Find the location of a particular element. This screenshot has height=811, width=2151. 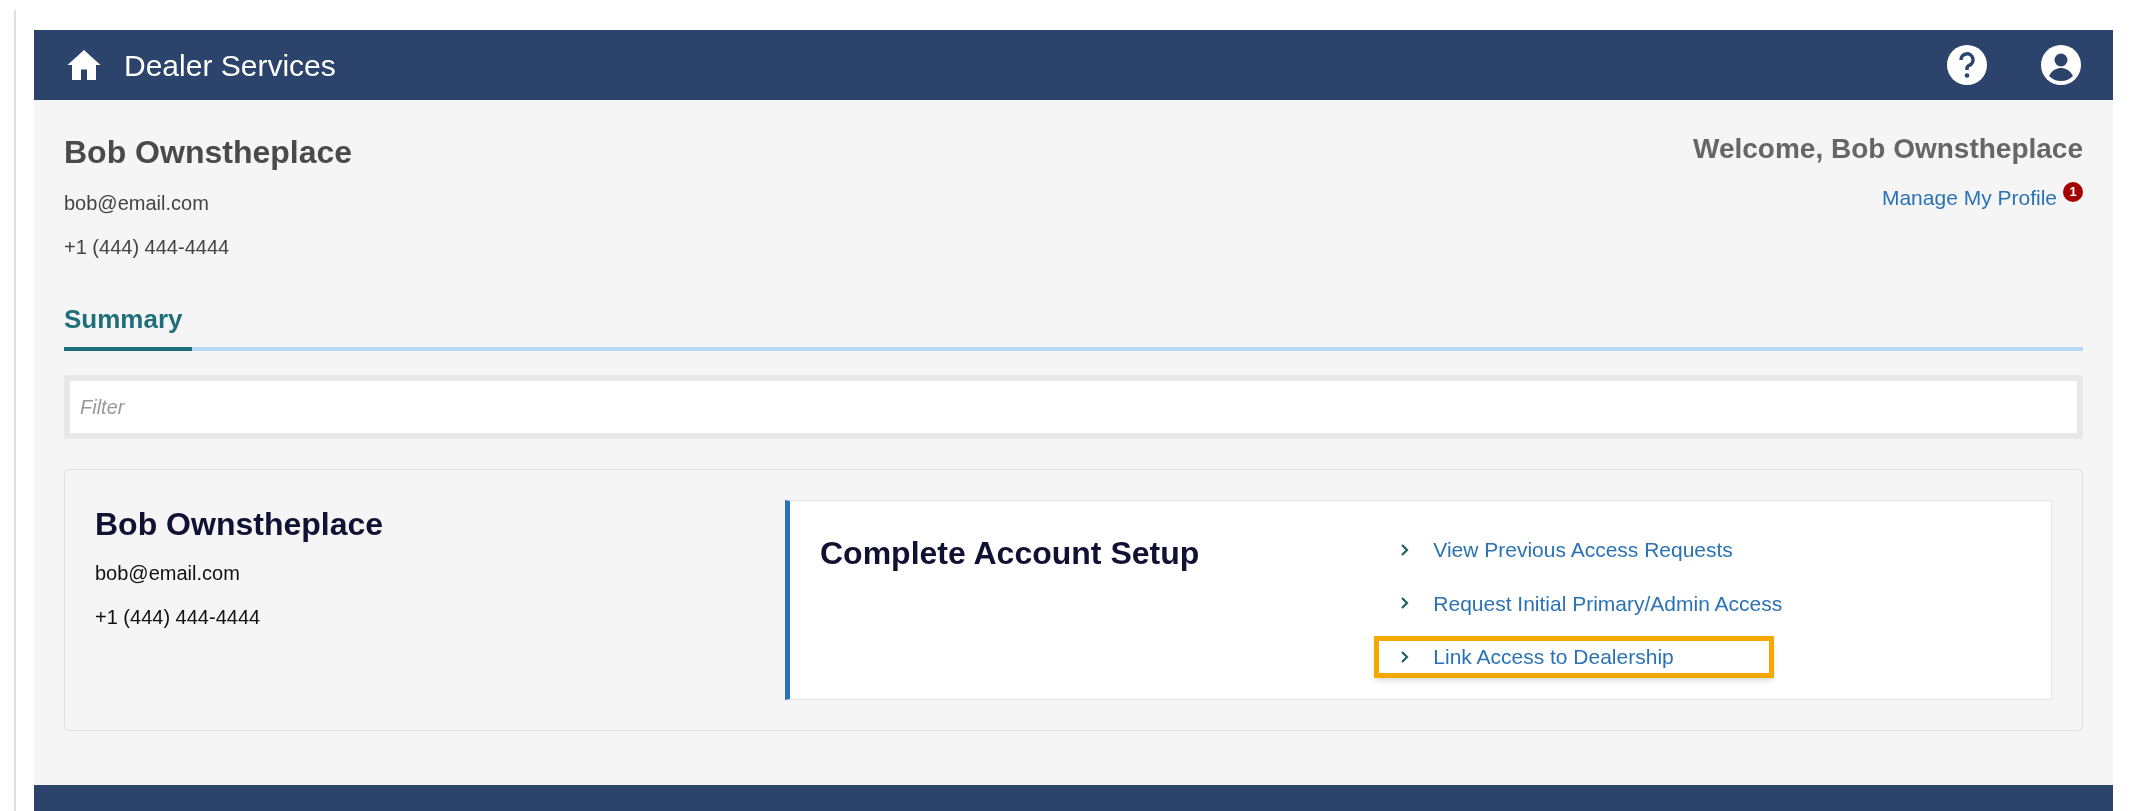

card-email: bob@email.com is located at coordinates (168, 573).